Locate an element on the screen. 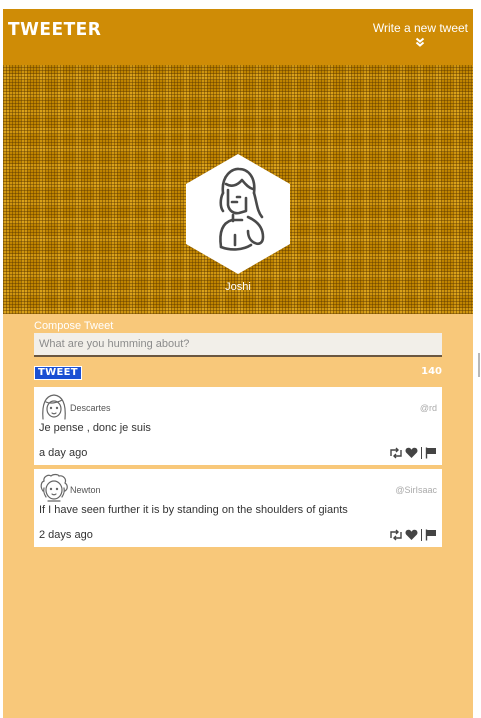 The image size is (481, 718). profile-name: Joshi is located at coordinates (238, 287).